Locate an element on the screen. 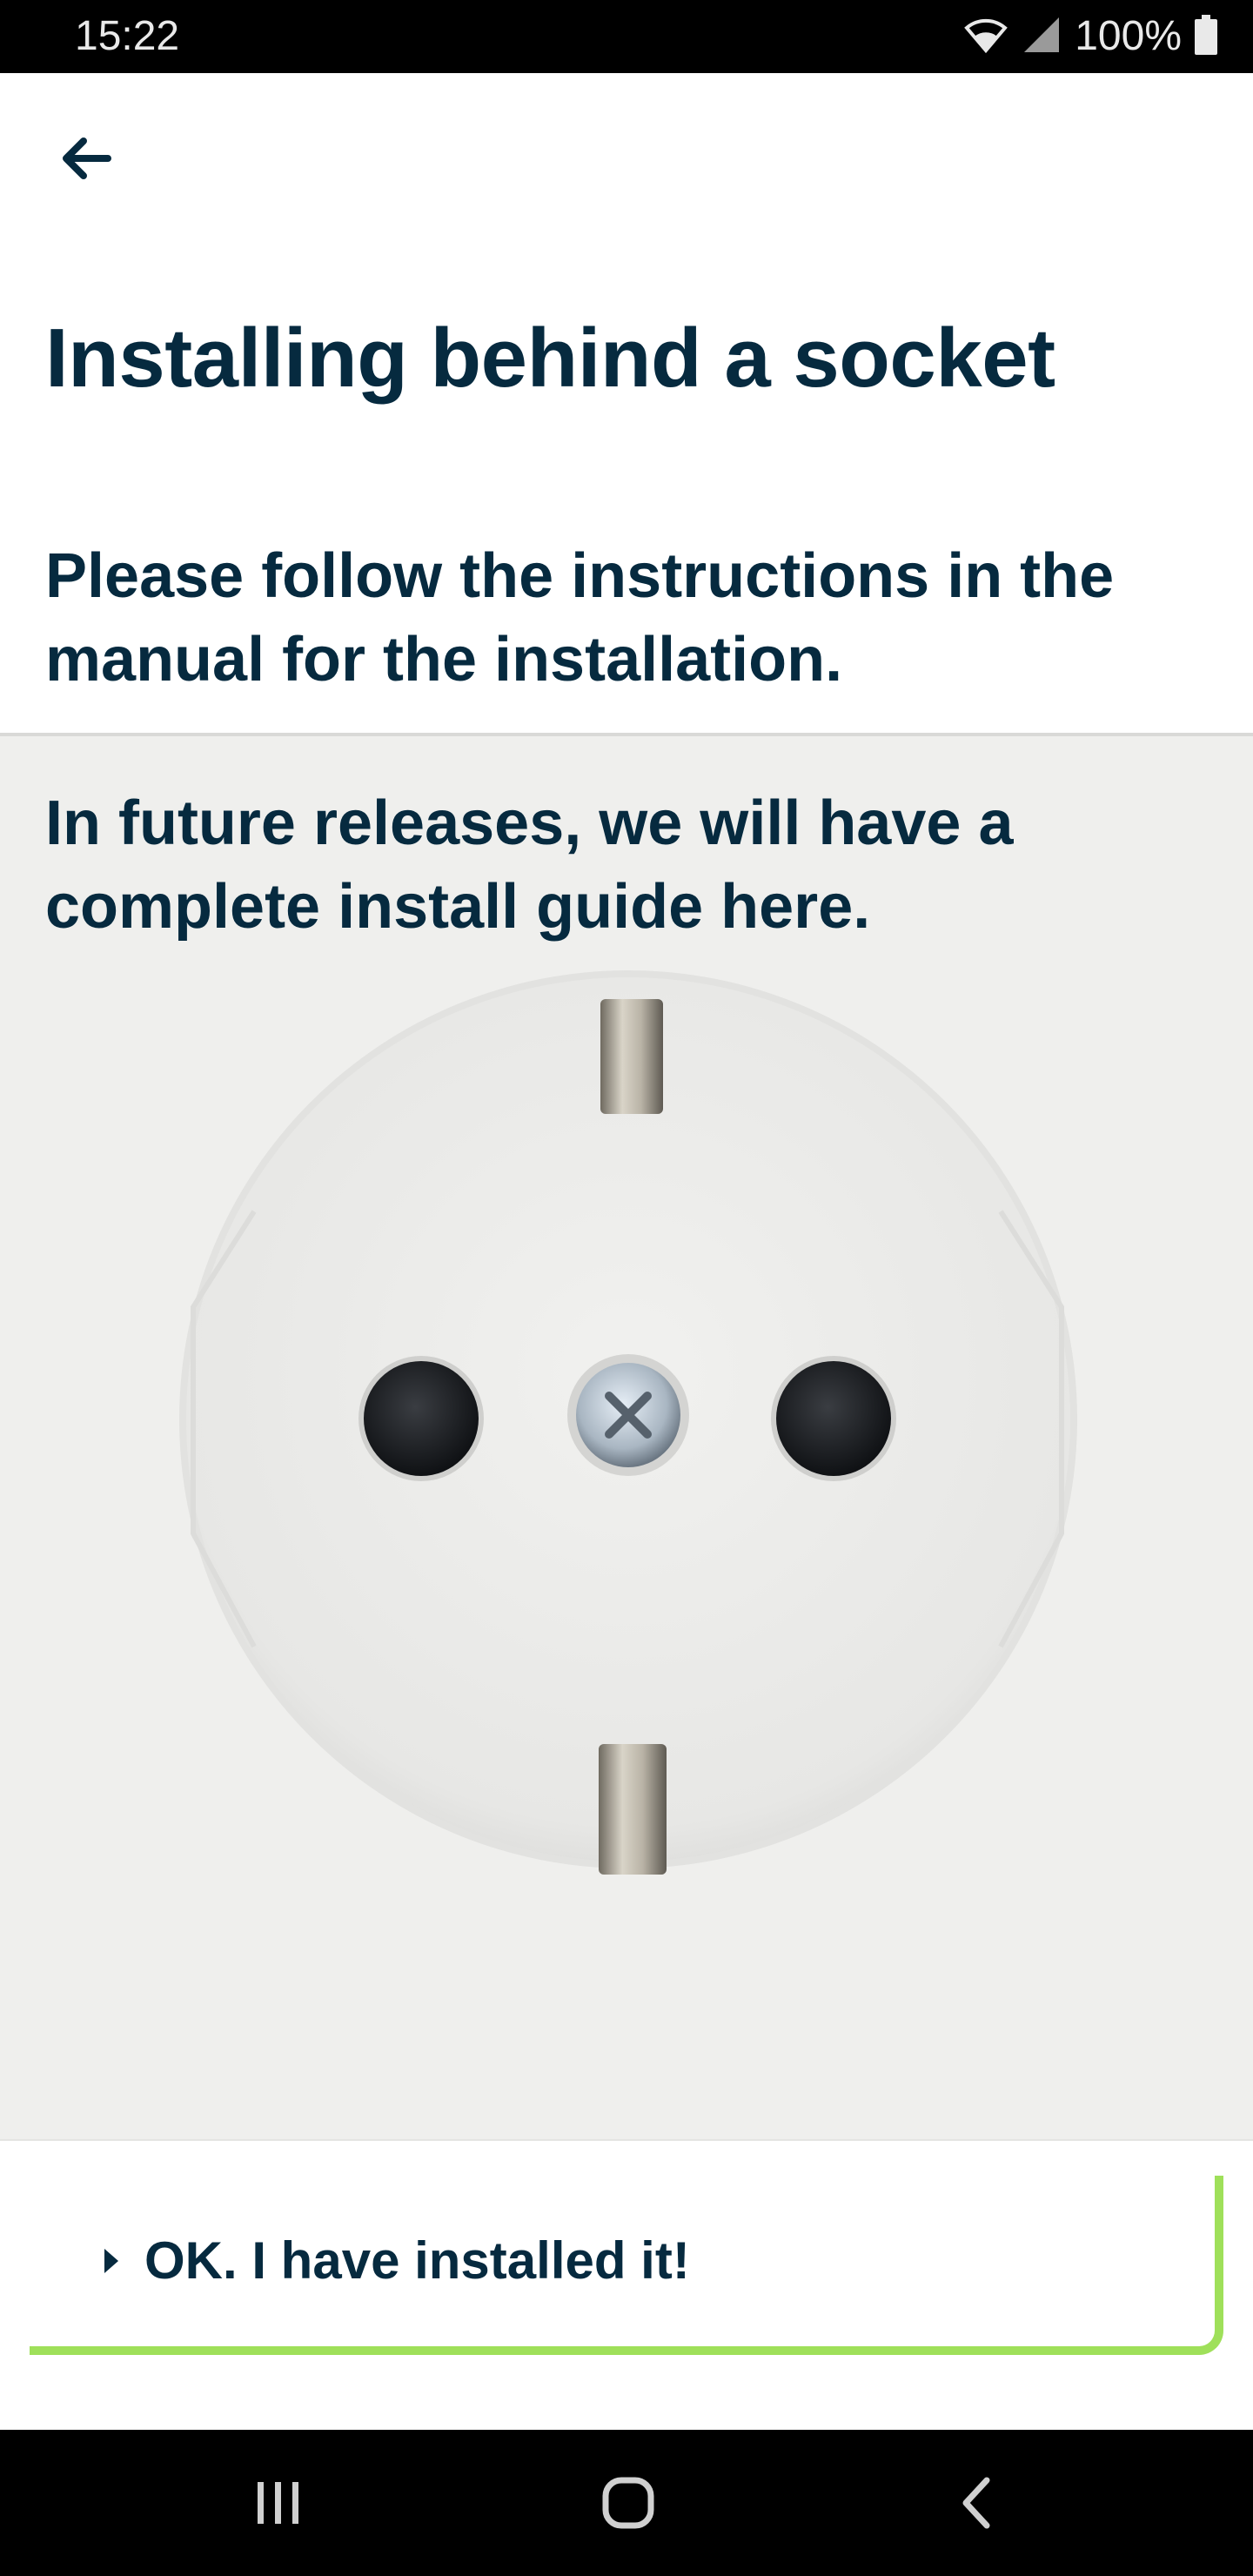  action-area: OK. I have installed it! is located at coordinates (626, 2284).